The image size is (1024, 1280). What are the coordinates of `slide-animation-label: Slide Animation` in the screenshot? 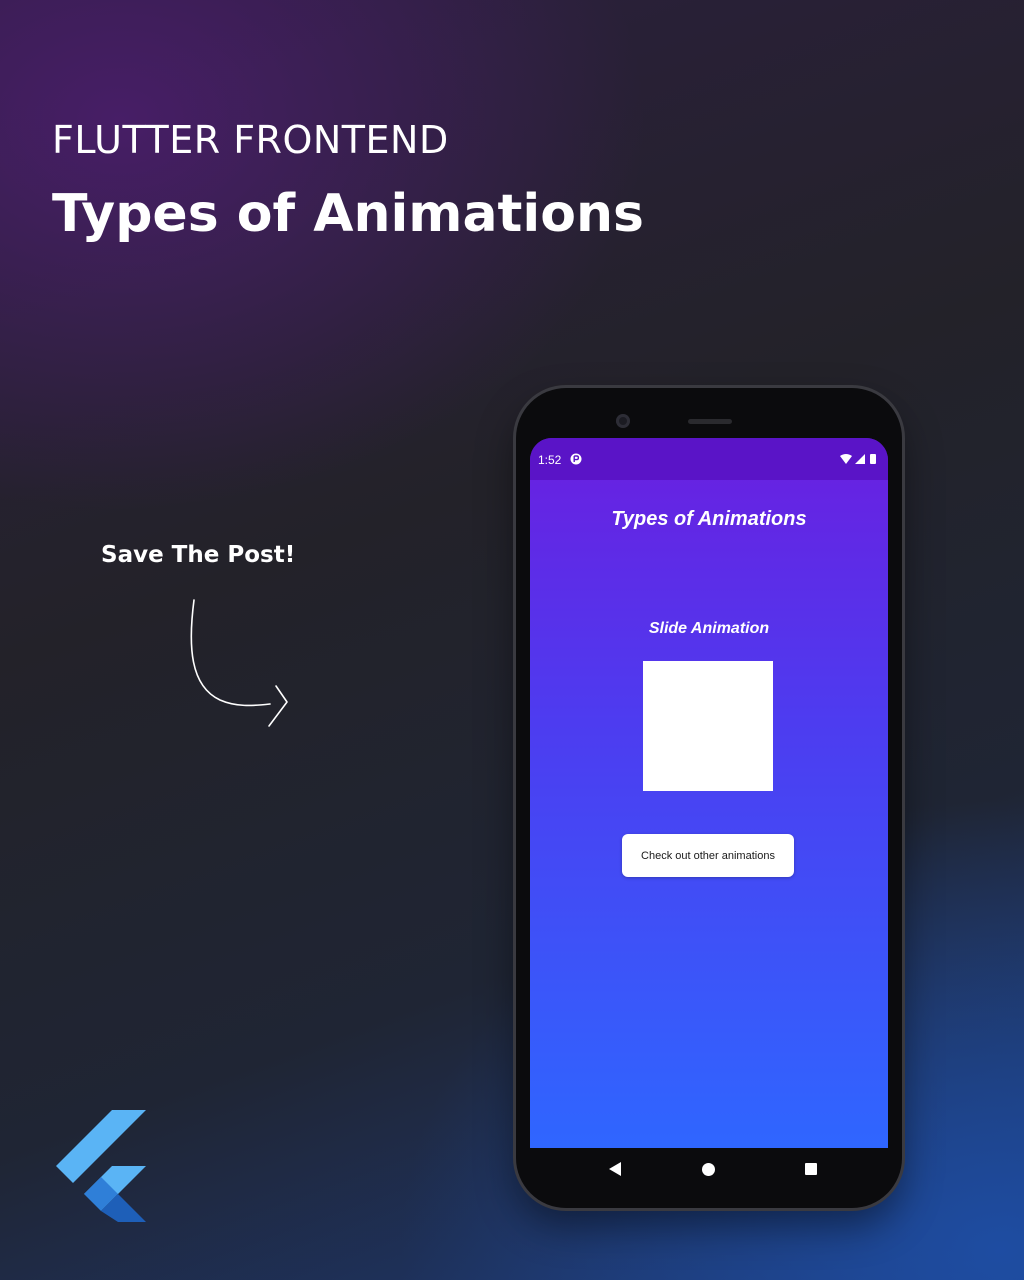 It's located at (709, 628).